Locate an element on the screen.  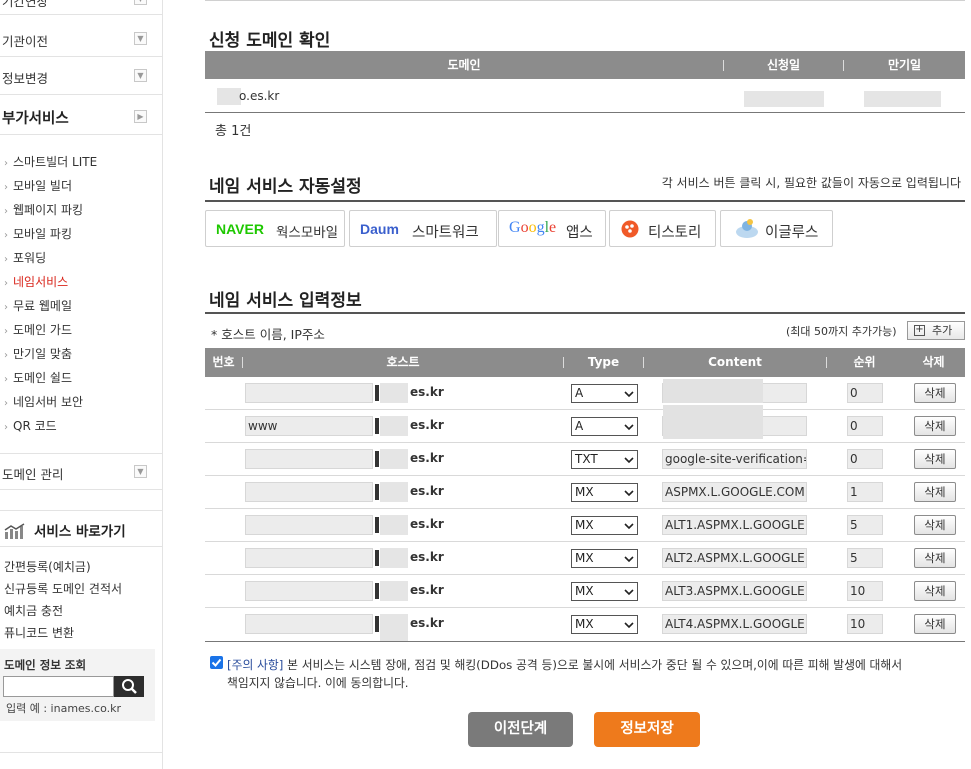
sidebar-subitem: › 스마트빌더 LITE is located at coordinates (81, 162).